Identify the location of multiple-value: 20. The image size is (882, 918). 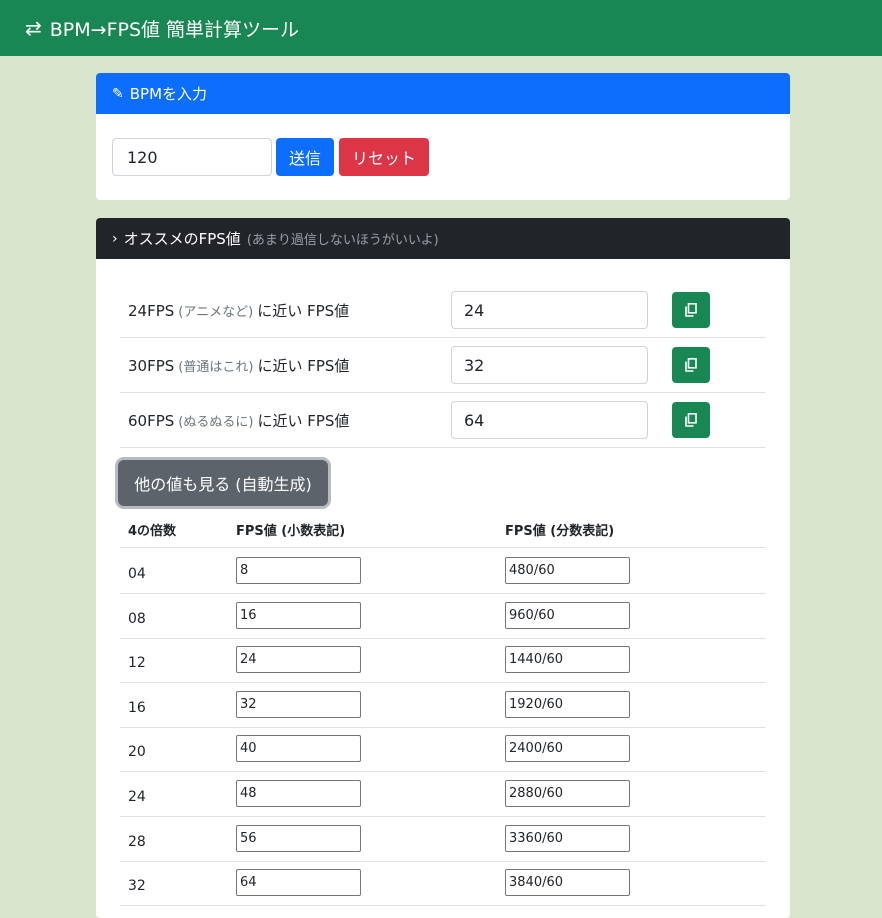
(137, 752).